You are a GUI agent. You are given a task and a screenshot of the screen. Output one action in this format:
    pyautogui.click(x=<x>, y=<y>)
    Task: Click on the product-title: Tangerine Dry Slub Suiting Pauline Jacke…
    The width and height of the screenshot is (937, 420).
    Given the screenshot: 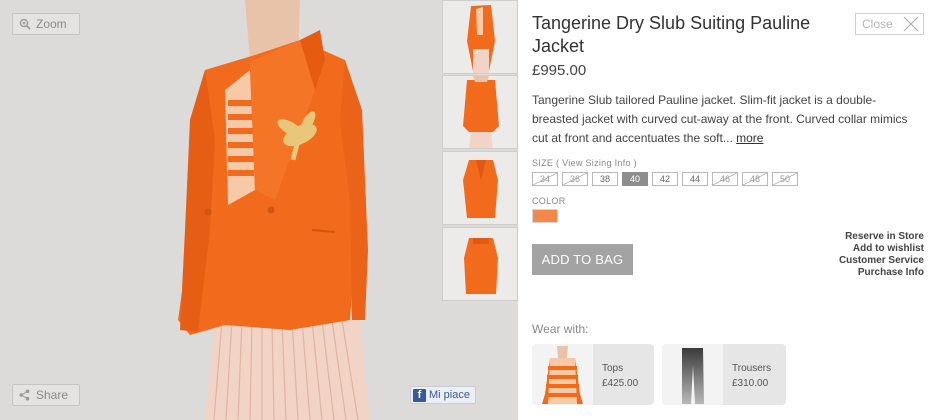 What is the action you would take?
    pyautogui.click(x=671, y=34)
    